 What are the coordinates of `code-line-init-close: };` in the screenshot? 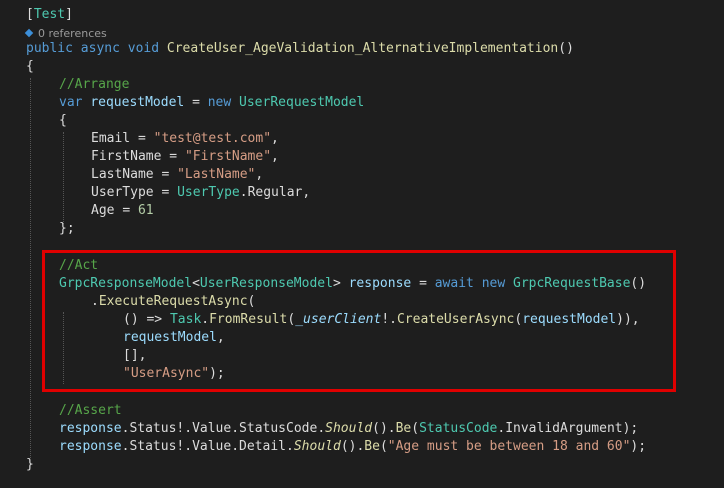 It's located at (67, 228).